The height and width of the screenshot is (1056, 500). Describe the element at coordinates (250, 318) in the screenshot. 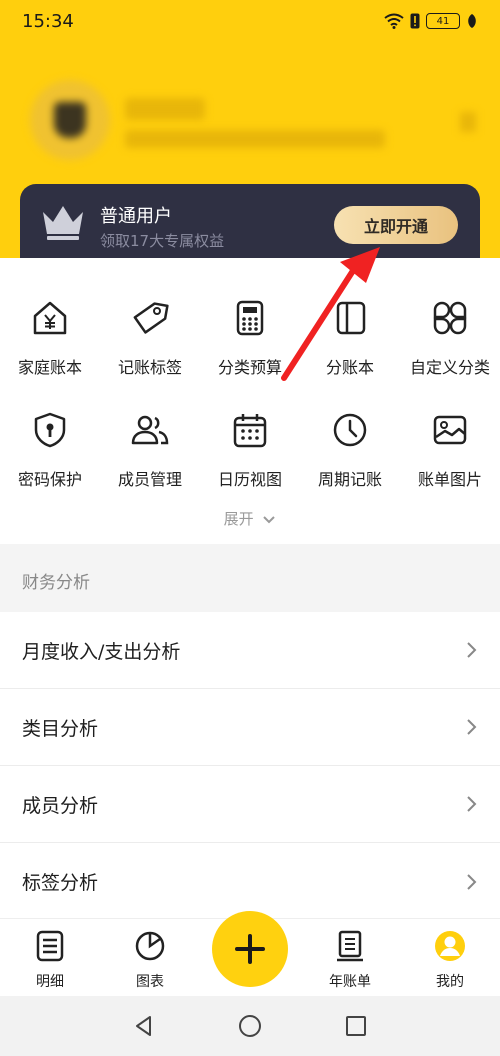

I see `calculator-icon` at that location.